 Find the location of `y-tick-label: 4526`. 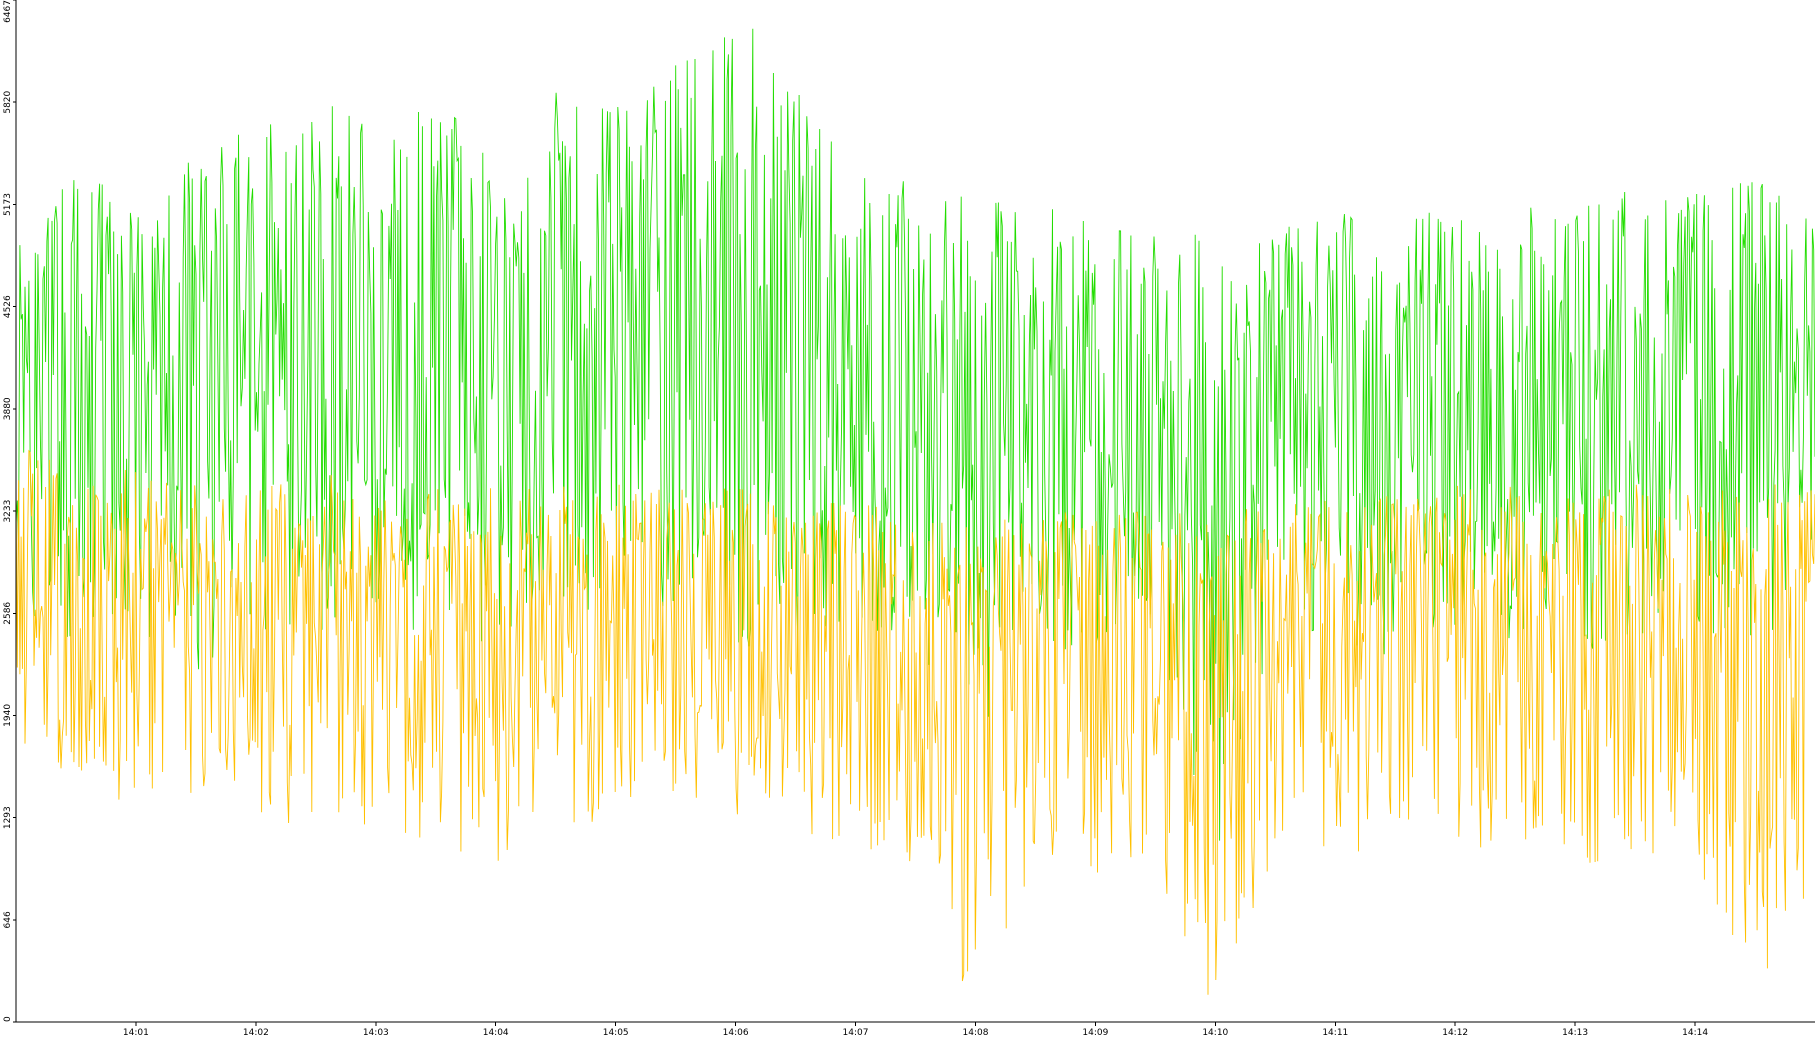

y-tick-label: 4526 is located at coordinates (8, 306).